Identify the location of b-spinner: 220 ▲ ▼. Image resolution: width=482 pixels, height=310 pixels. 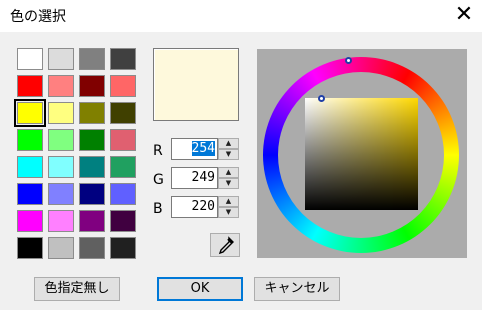
(205, 207).